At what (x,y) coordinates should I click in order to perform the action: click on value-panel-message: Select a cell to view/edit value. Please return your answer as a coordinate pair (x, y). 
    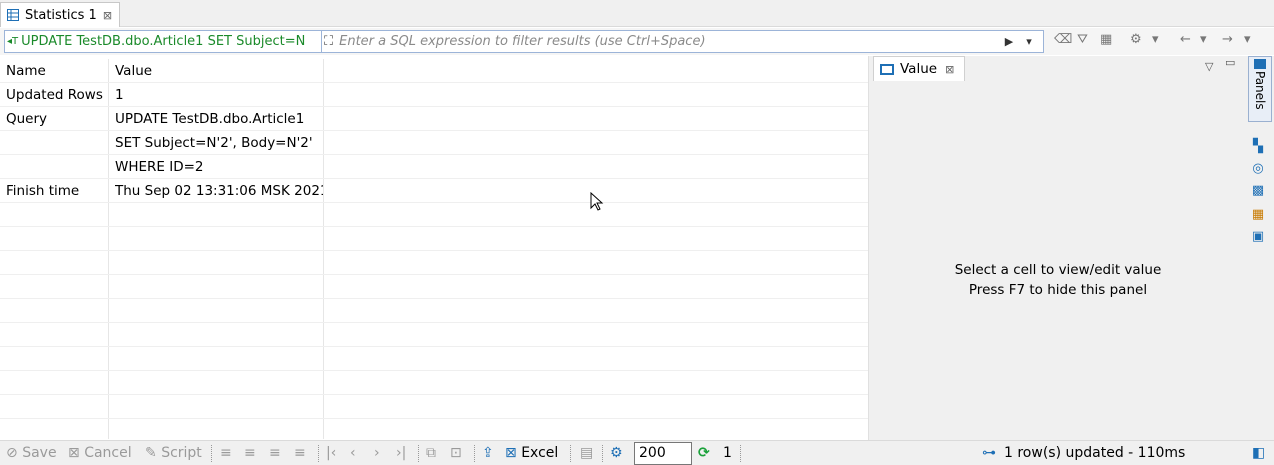
    Looking at the image, I should click on (1058, 270).